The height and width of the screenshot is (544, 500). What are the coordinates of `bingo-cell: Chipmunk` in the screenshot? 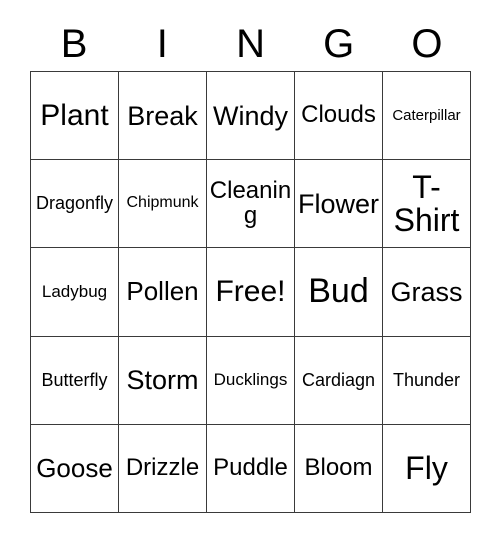 It's located at (163, 204).